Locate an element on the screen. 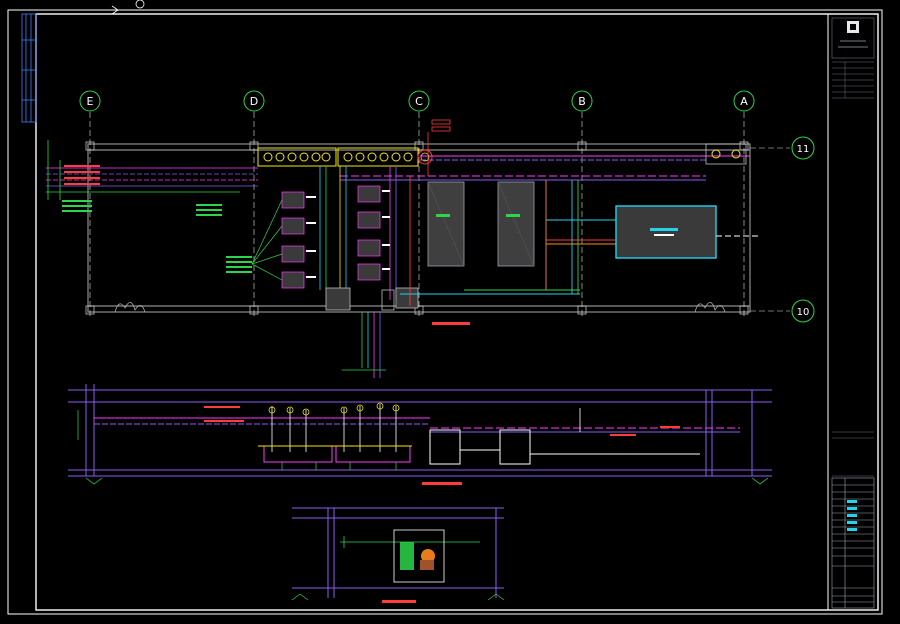  grid-label-c: C is located at coordinates (419, 101).